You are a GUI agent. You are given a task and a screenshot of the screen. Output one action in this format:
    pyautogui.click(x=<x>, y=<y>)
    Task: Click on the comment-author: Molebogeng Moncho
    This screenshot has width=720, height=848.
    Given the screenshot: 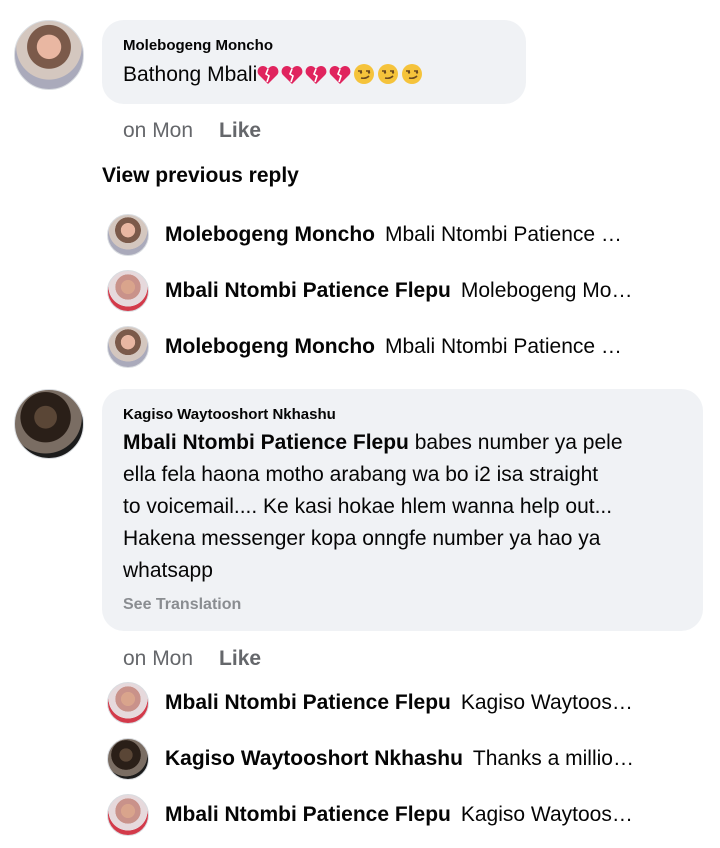 What is the action you would take?
    pyautogui.click(x=198, y=45)
    